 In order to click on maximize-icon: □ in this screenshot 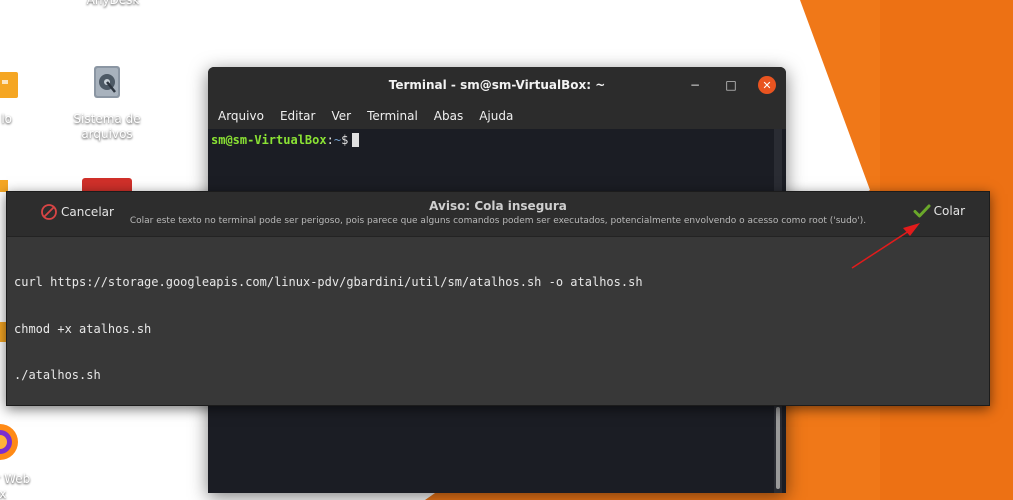, I will do `click(731, 85)`.